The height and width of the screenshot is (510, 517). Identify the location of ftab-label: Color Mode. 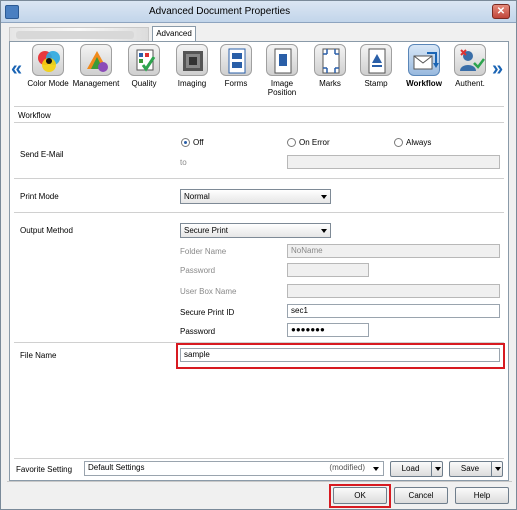
(48, 83).